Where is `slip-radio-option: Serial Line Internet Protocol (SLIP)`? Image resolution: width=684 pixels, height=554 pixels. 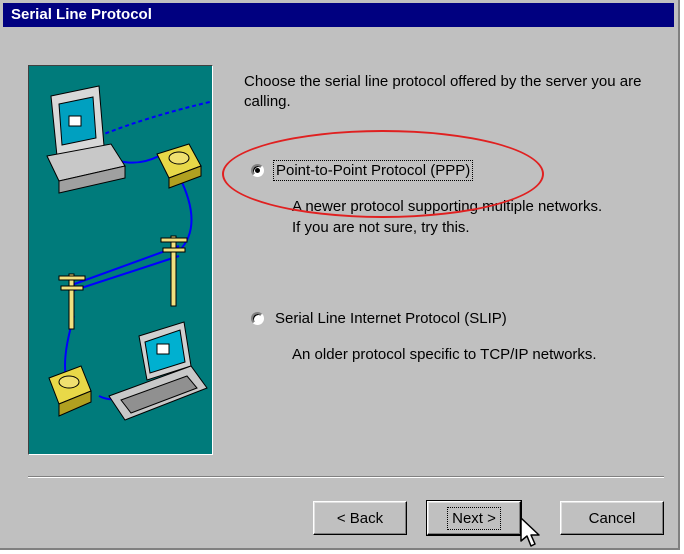 slip-radio-option: Serial Line Internet Protocol (SLIP) is located at coordinates (379, 318).